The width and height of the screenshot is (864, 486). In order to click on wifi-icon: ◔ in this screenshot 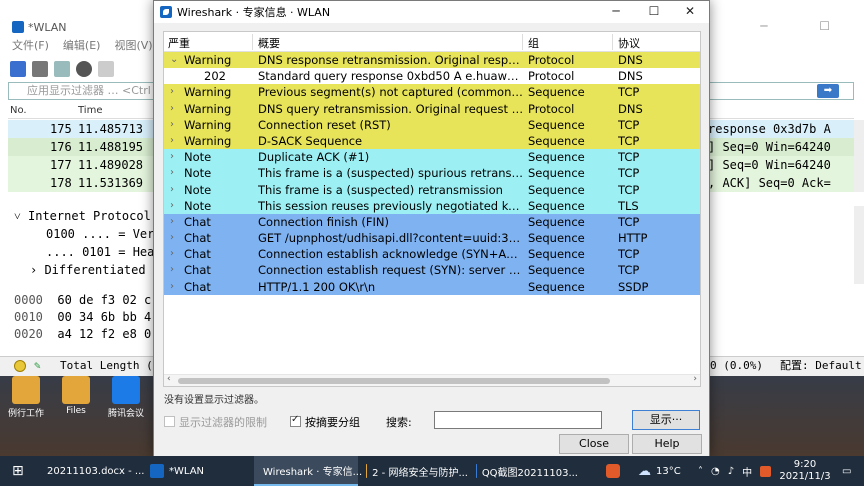, I will do `click(715, 471)`.